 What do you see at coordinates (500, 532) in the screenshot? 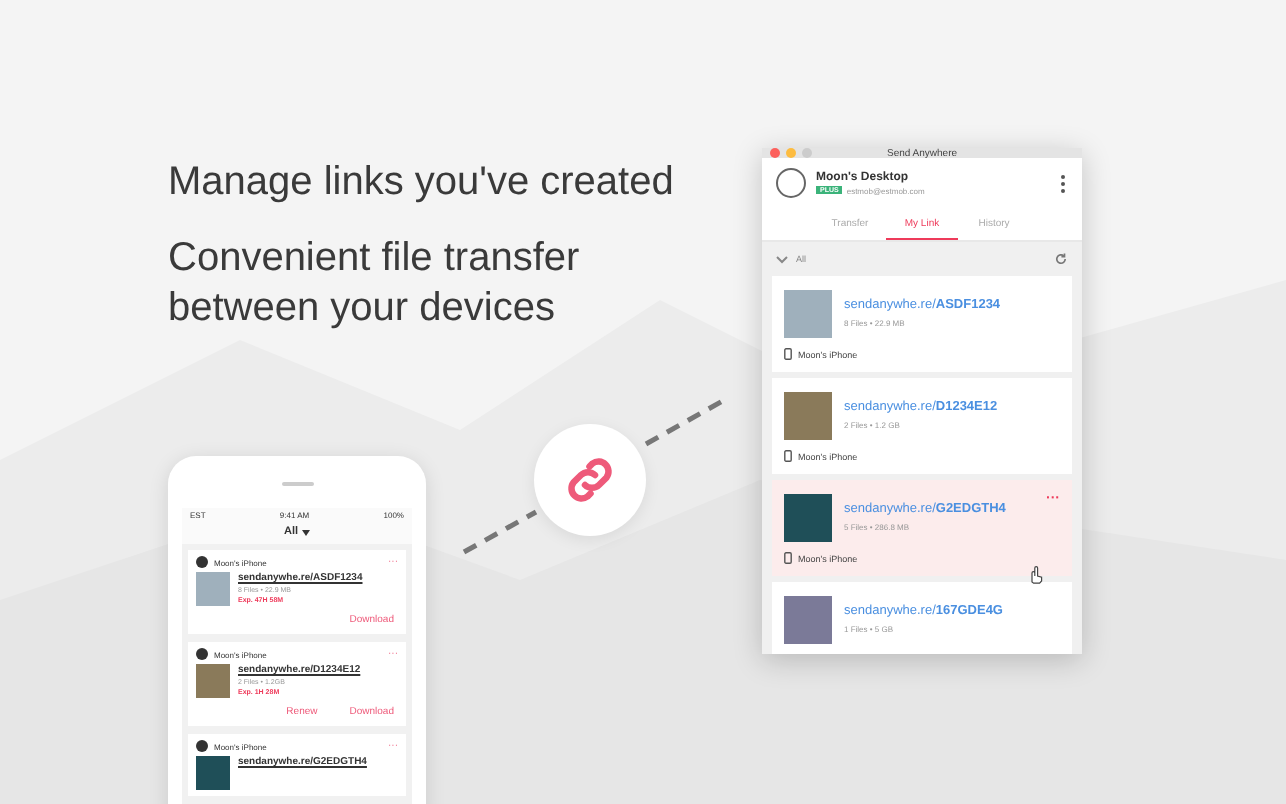
I see `dashed-line` at bounding box center [500, 532].